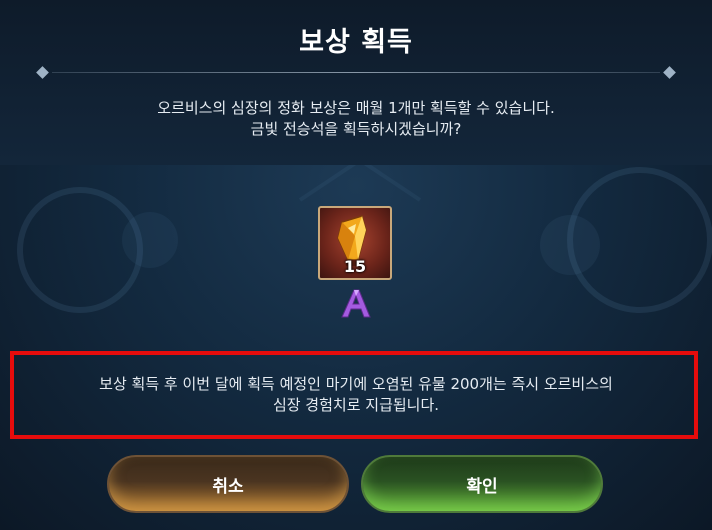  I want to click on divider-gem-right-icon, so click(669, 72).